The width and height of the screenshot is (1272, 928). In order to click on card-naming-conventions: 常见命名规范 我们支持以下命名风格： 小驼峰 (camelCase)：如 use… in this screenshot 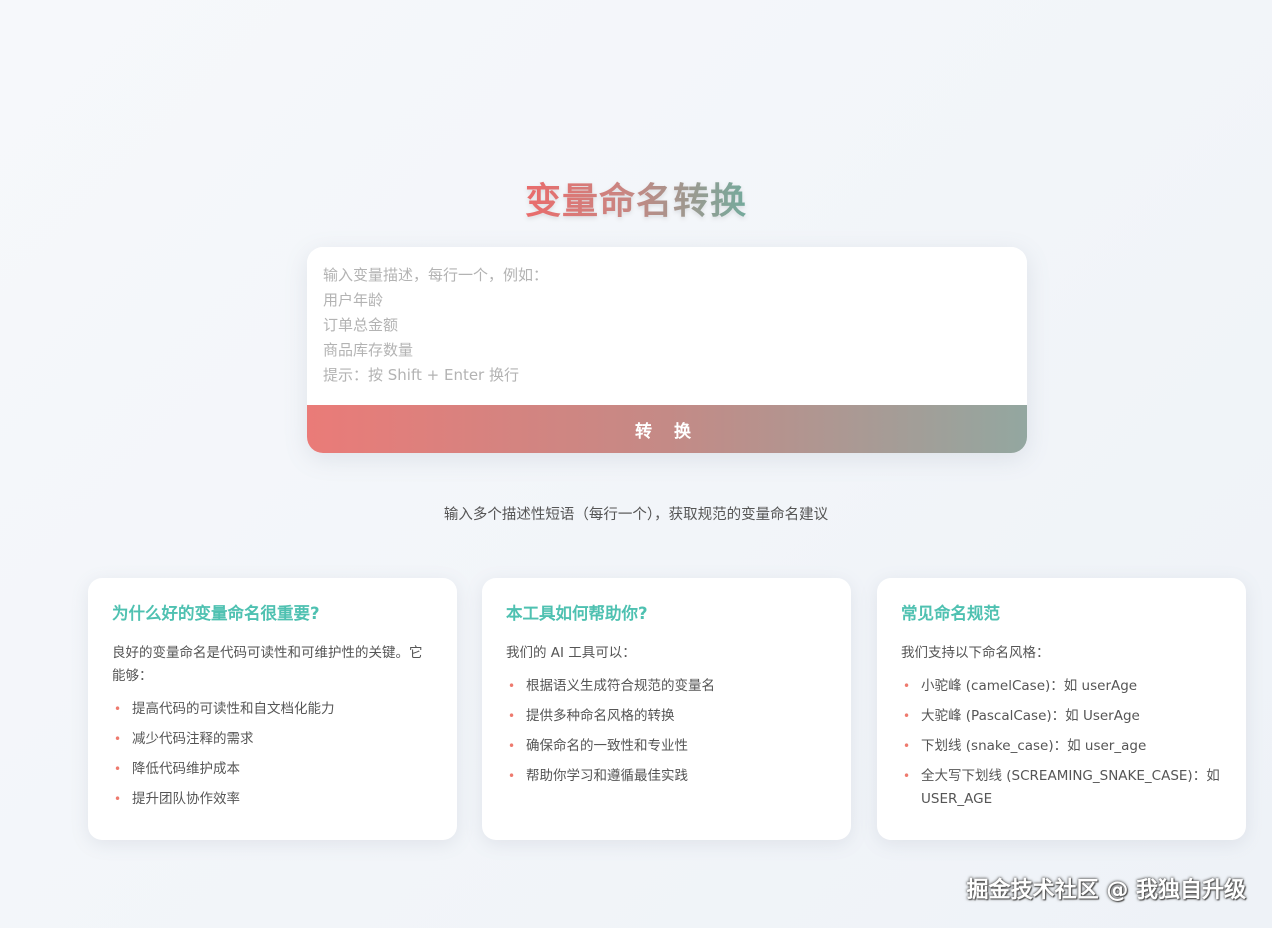, I will do `click(1061, 709)`.